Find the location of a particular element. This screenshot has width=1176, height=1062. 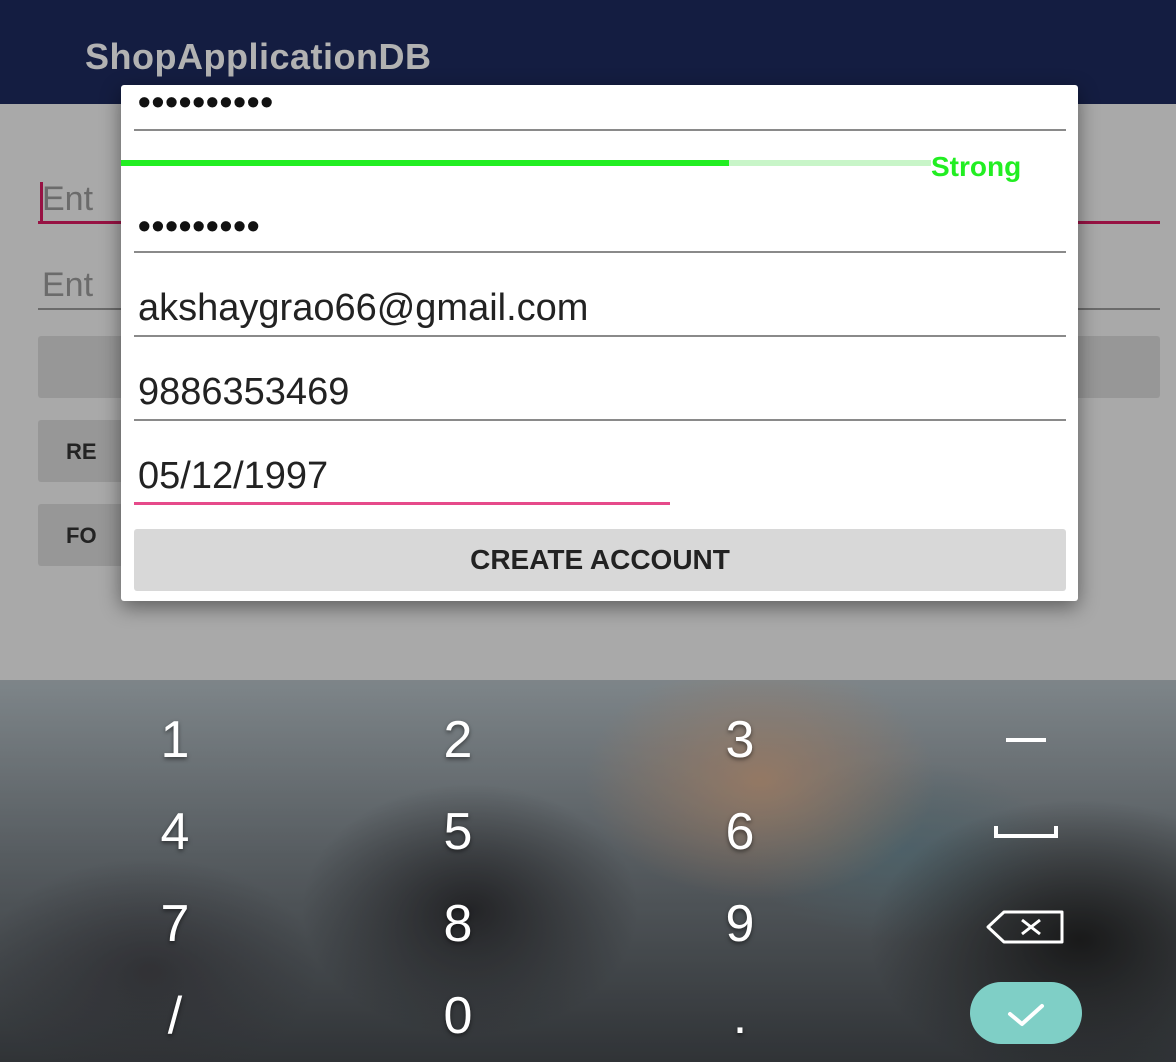

password-strength-label: Strong is located at coordinates (976, 166).